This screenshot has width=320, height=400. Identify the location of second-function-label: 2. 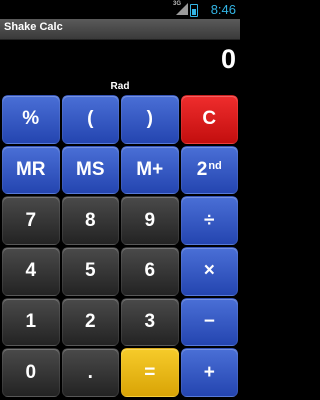
(202, 169).